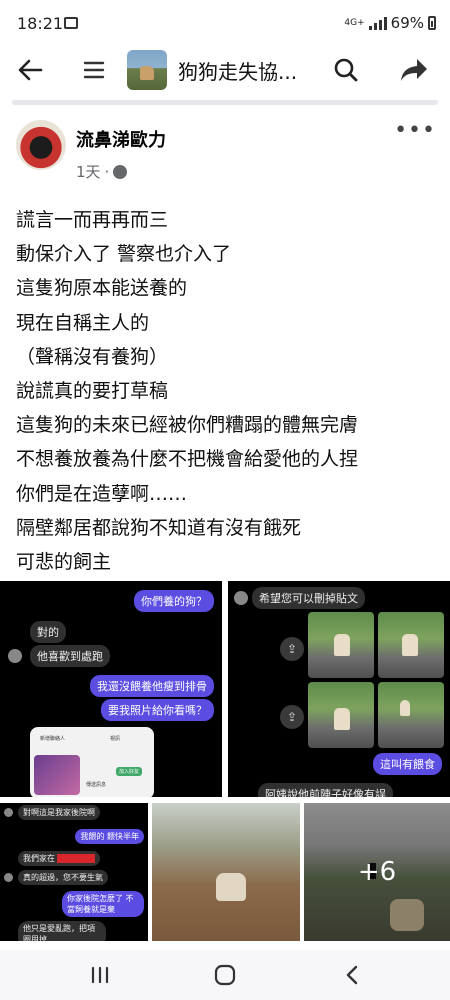 Image resolution: width=450 pixels, height=1000 pixels. I want to click on chat-bubble: 對啊這是我家後院啊, so click(59, 812).